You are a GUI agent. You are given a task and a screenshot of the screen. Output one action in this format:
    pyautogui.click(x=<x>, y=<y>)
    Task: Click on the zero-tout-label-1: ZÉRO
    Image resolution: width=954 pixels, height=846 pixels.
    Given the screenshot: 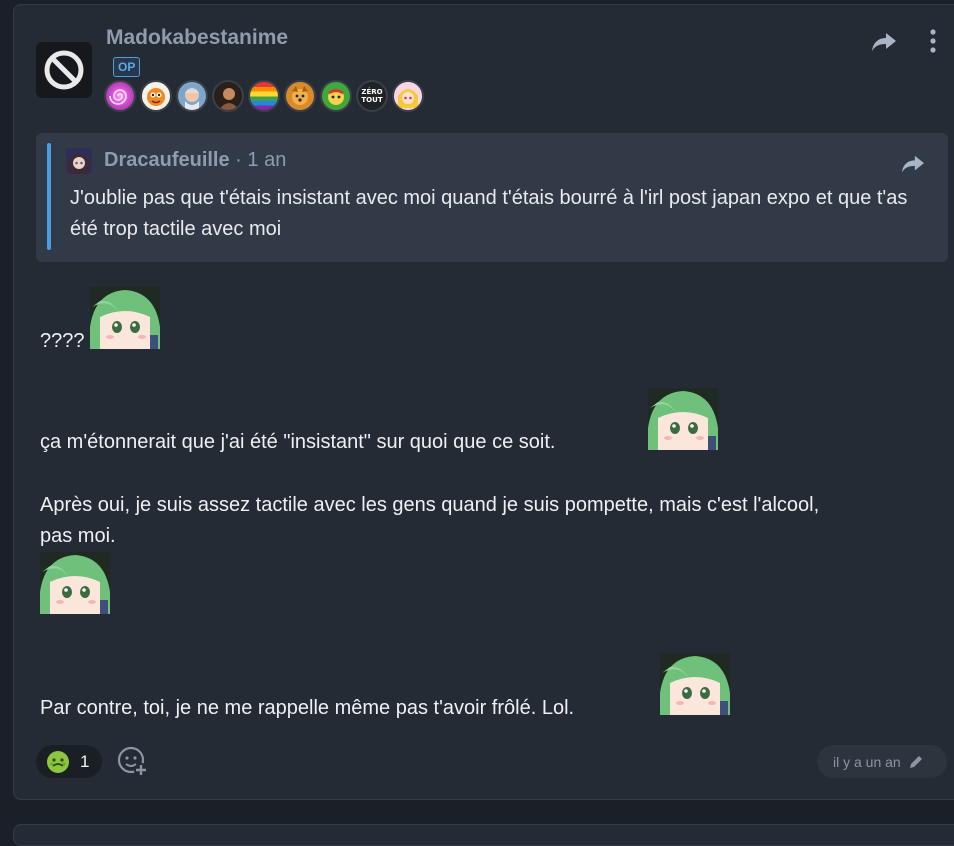 What is the action you would take?
    pyautogui.click(x=372, y=92)
    